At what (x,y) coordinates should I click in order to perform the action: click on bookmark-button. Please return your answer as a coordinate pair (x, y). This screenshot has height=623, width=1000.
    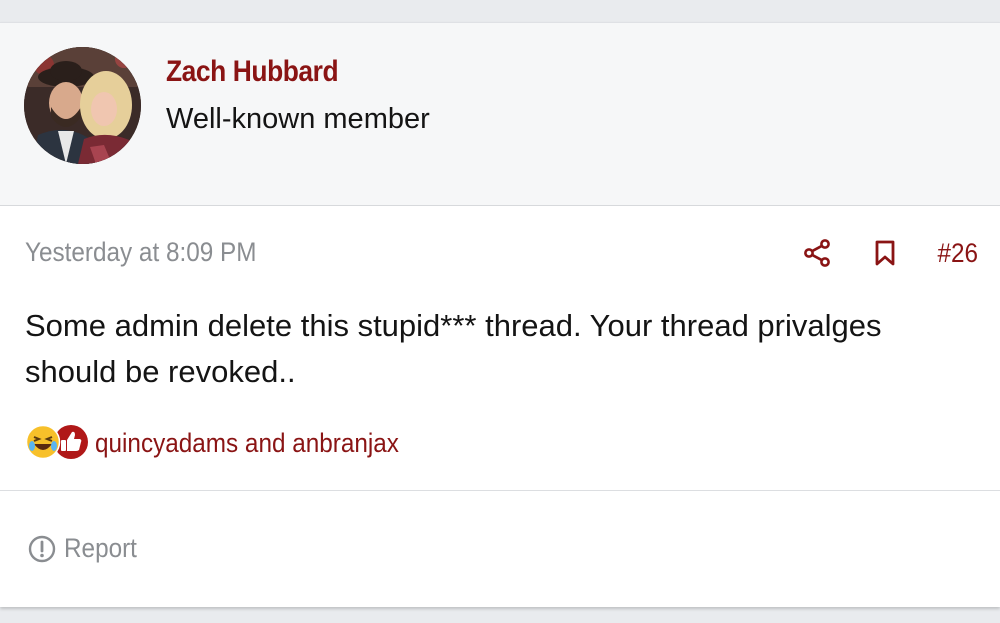
    Looking at the image, I should click on (885, 253).